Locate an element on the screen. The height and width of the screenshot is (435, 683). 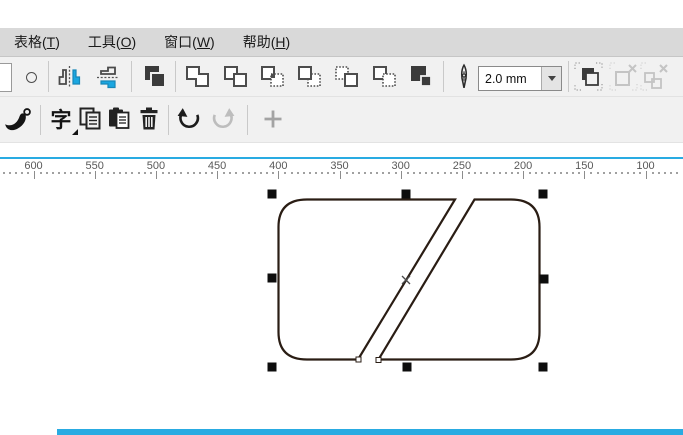
menu-window: 窗口(W) is located at coordinates (189, 42).